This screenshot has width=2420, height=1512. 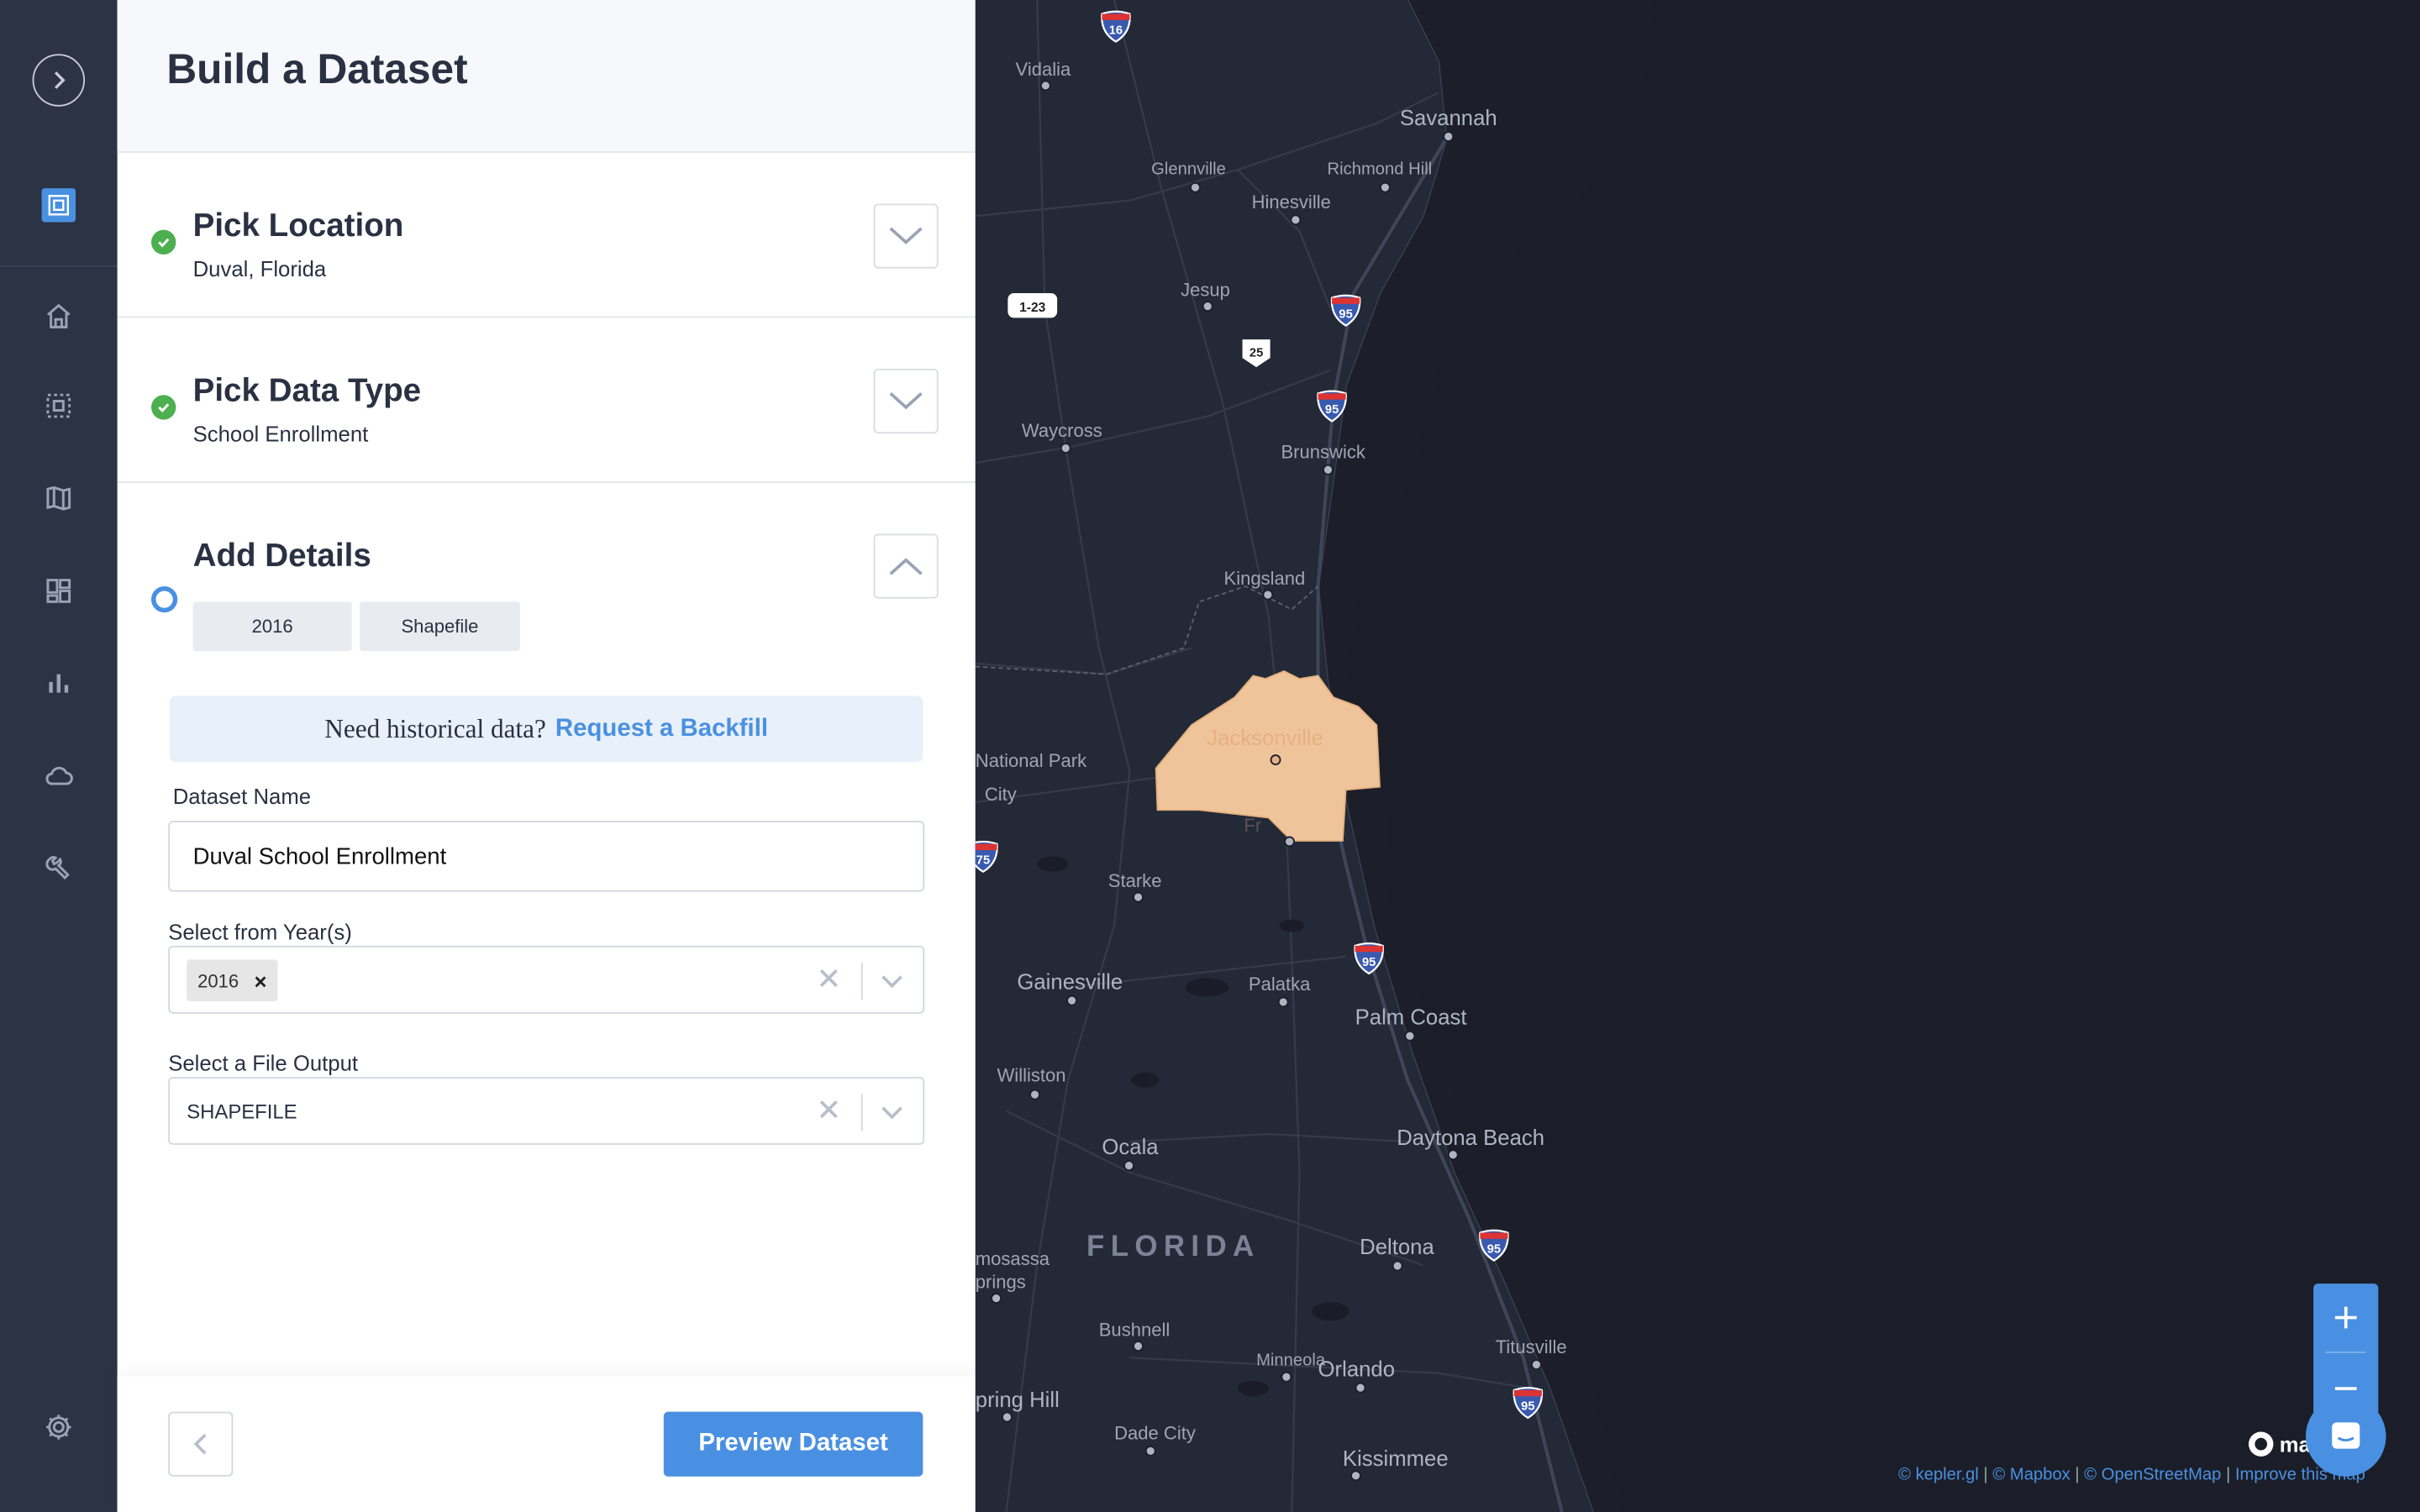 I want to click on map-button, so click(x=59, y=498).